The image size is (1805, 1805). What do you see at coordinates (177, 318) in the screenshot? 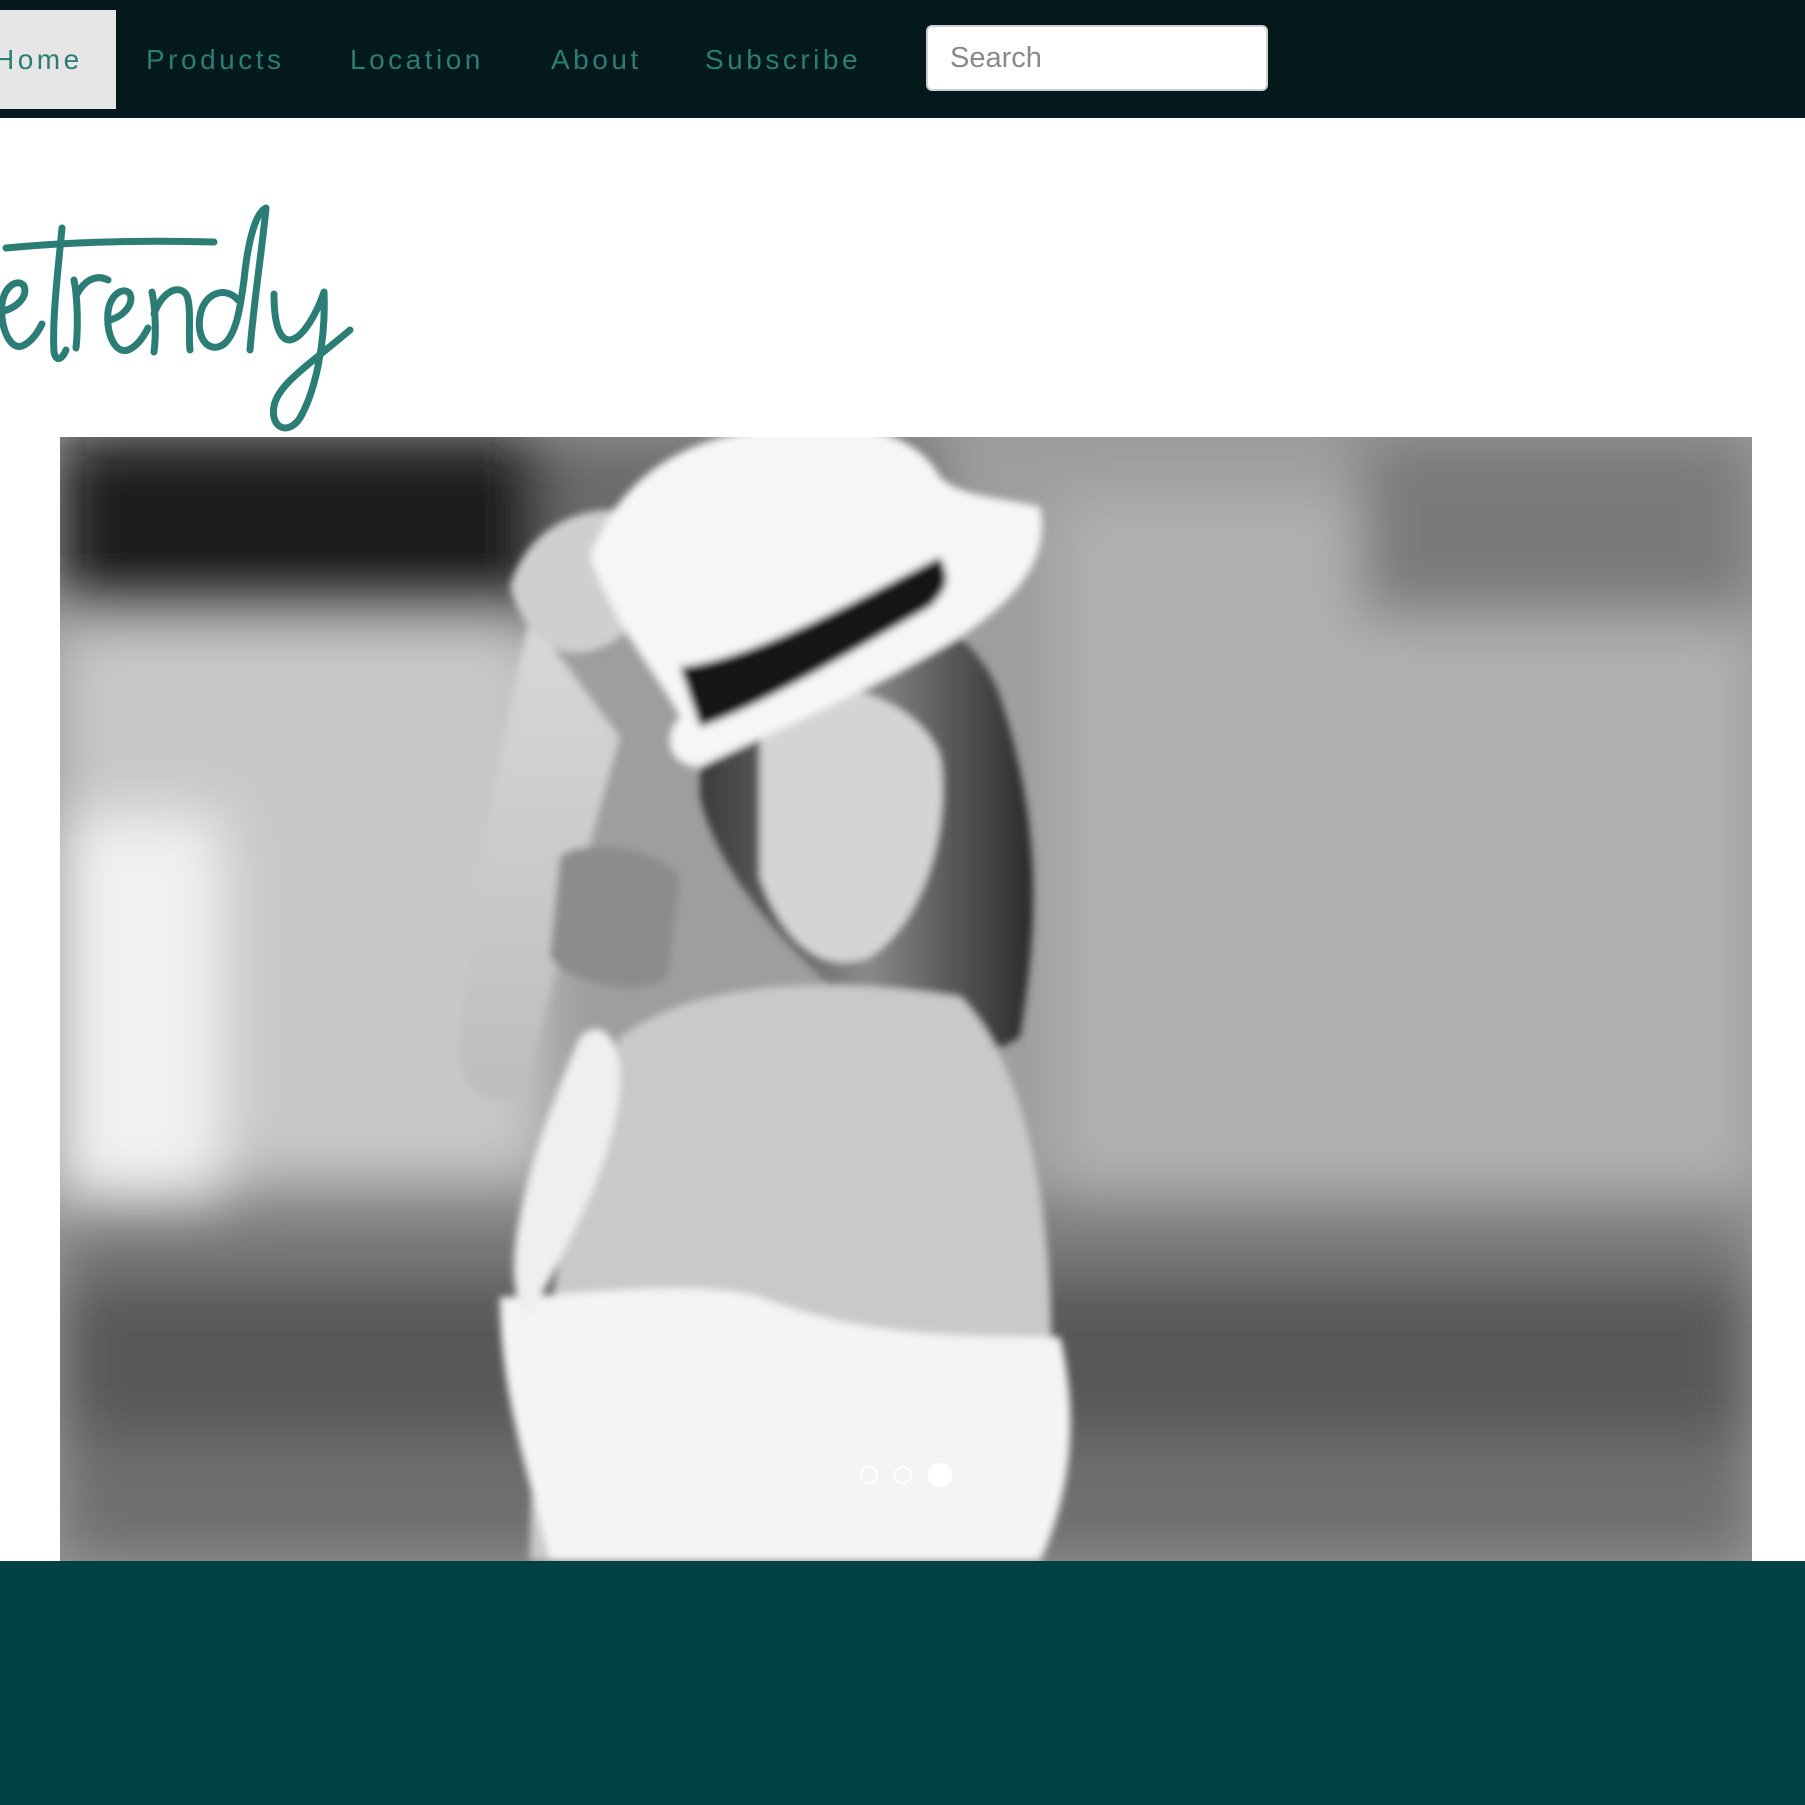
I see `logo-script-graphic` at bounding box center [177, 318].